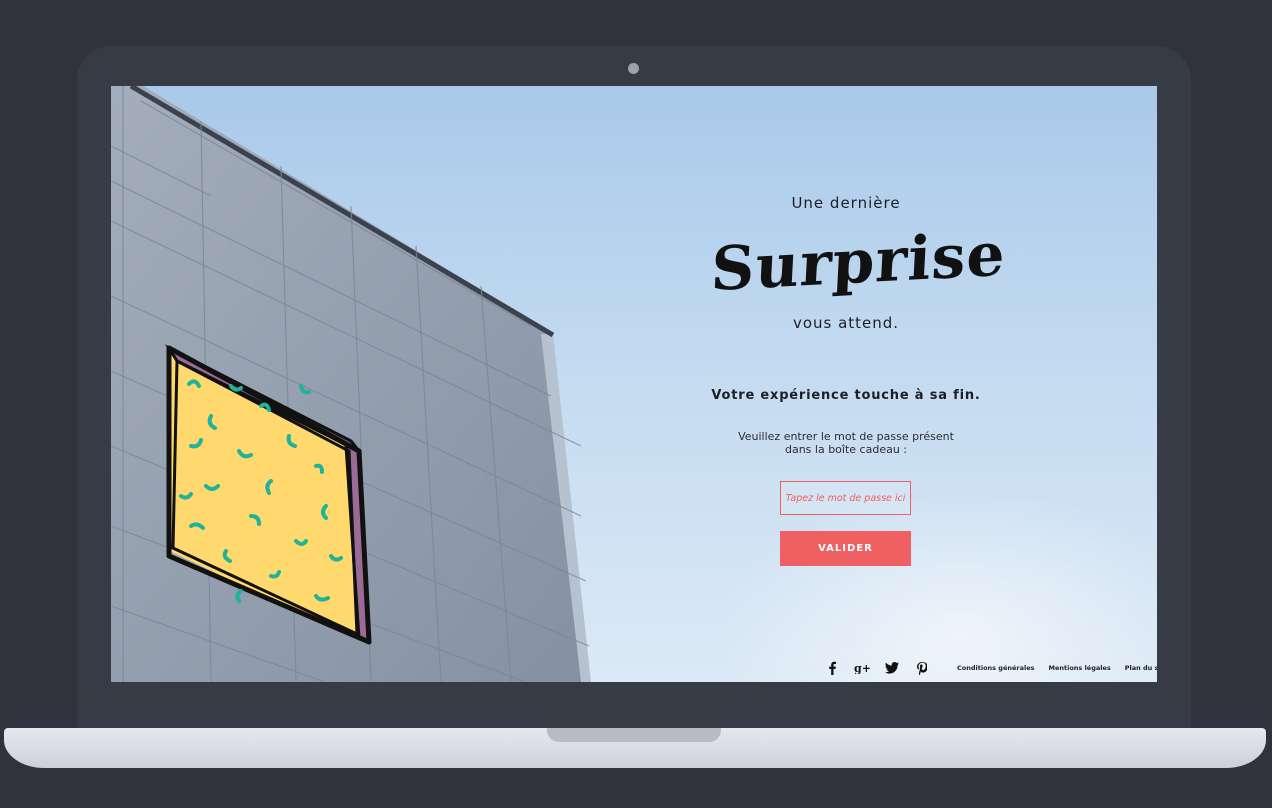 This screenshot has height=808, width=1272. Describe the element at coordinates (846, 323) in the screenshot. I see `headline-line2: vous attend.` at that location.